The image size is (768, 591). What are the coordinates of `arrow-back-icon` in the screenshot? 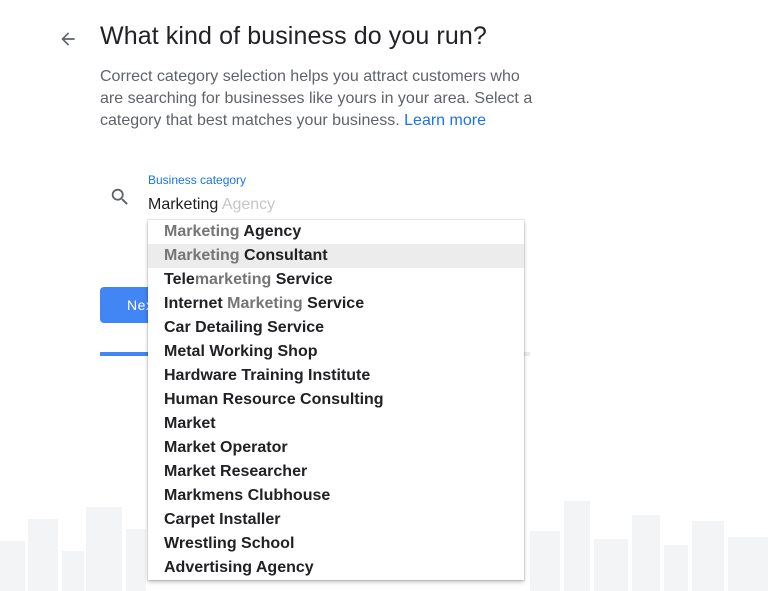 It's located at (68, 39).